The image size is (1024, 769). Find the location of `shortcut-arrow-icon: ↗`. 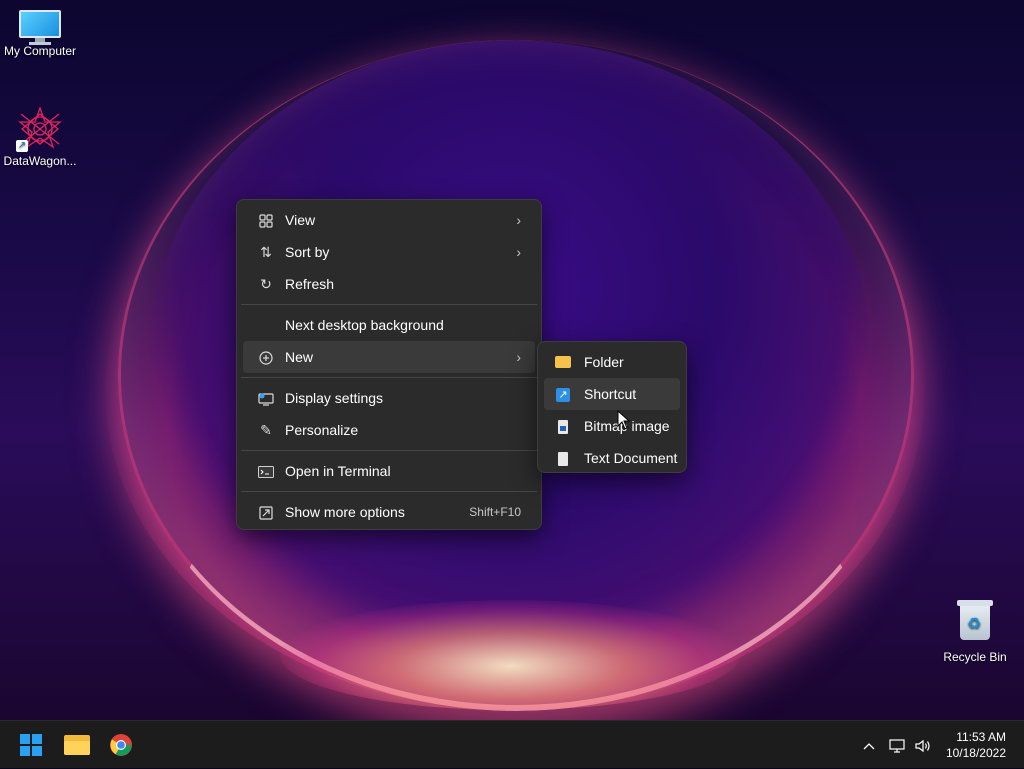

shortcut-arrow-icon: ↗ is located at coordinates (22, 146).